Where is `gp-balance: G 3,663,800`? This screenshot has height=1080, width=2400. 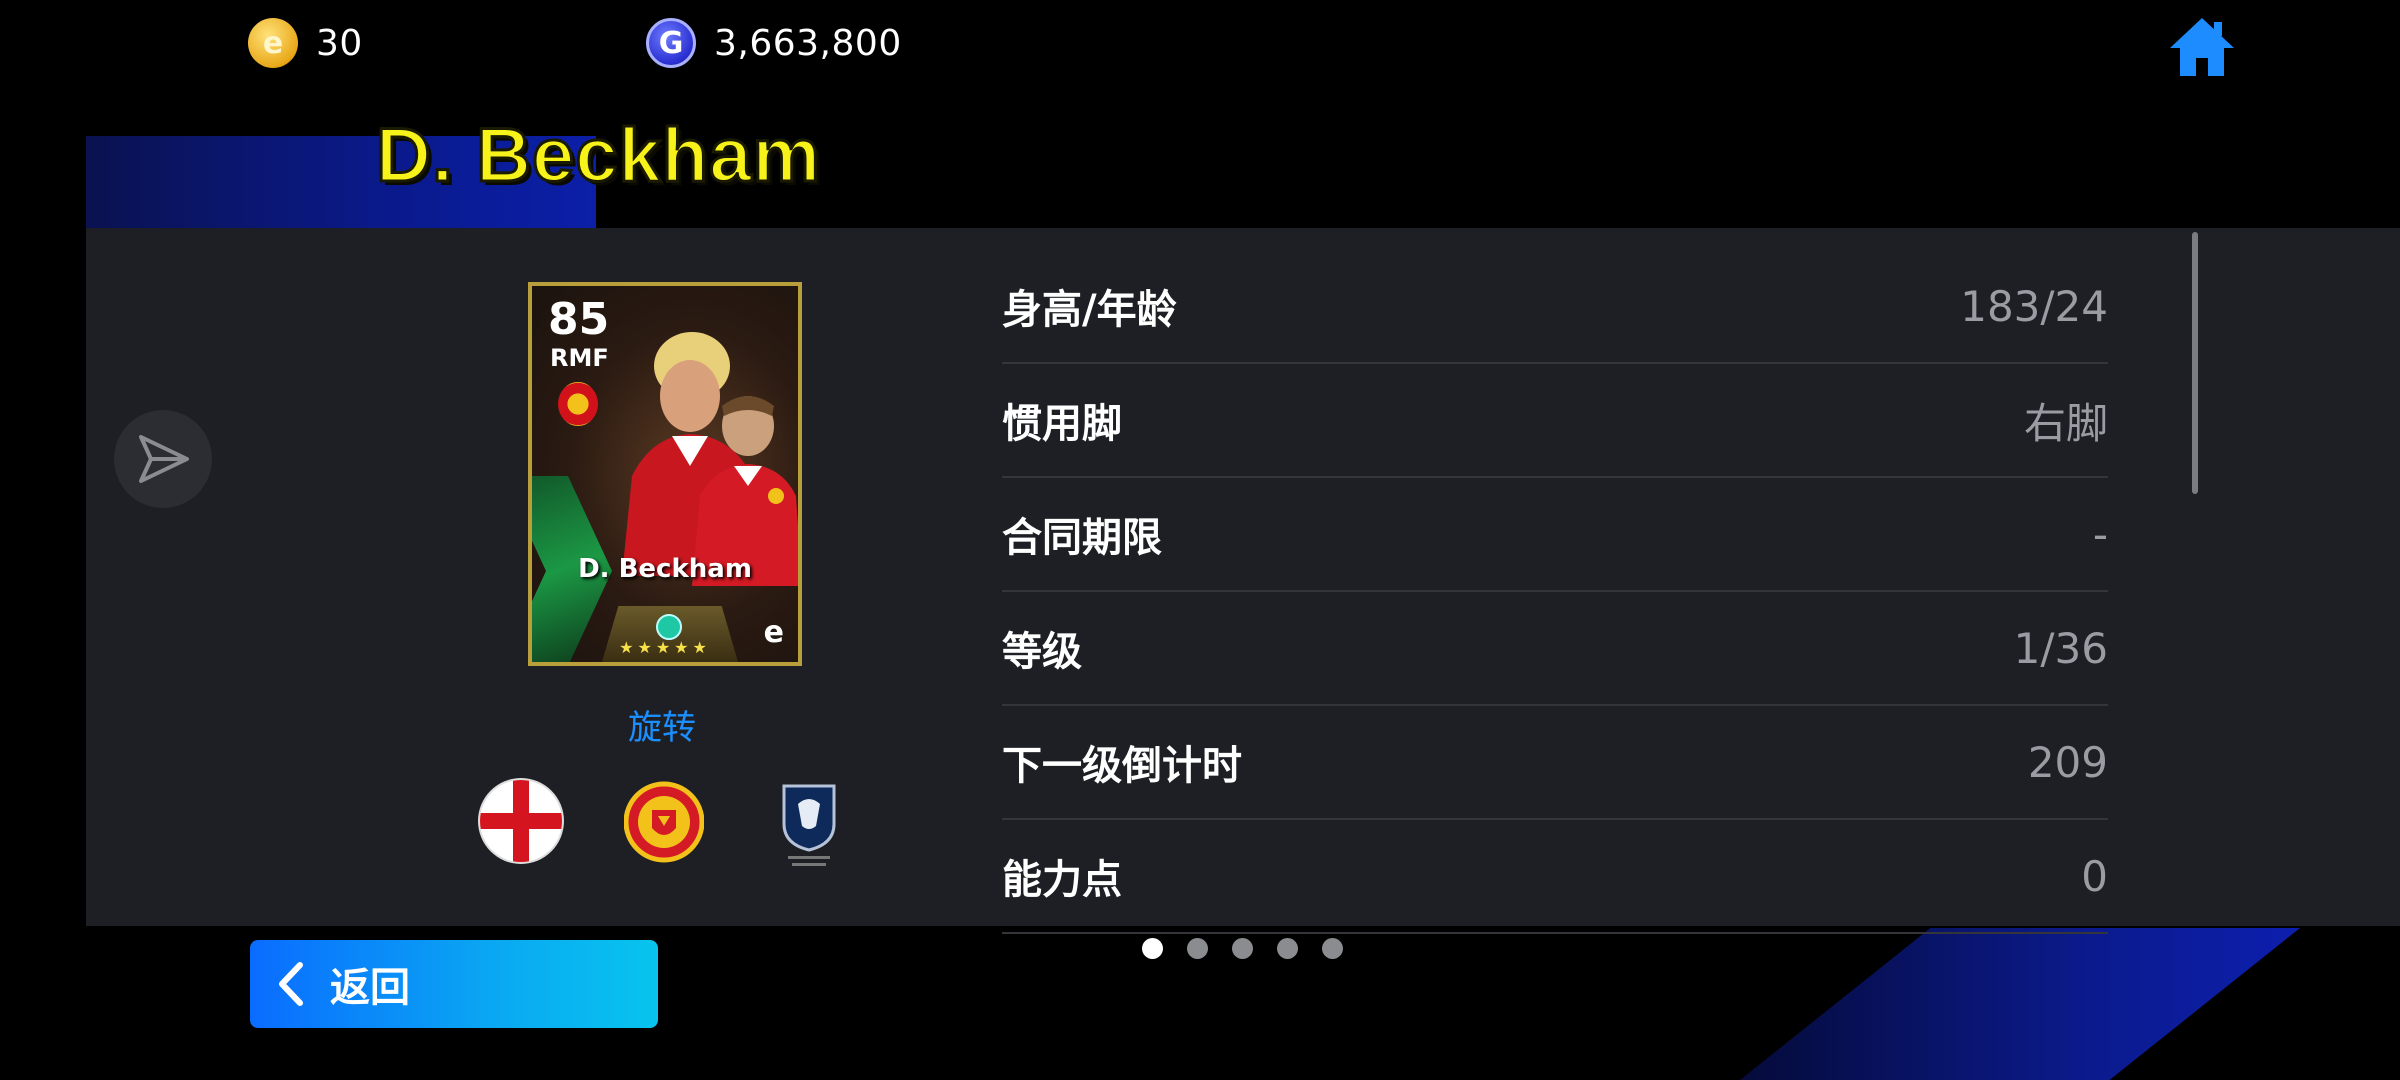
gp-balance: G 3,663,800 is located at coordinates (774, 43).